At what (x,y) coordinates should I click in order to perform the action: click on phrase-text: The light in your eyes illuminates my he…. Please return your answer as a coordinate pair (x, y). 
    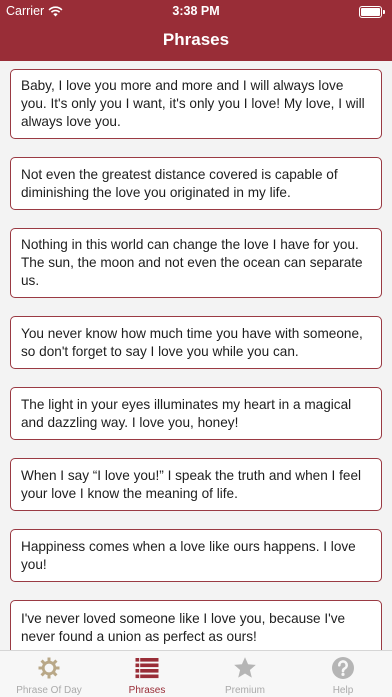
    Looking at the image, I should click on (186, 413).